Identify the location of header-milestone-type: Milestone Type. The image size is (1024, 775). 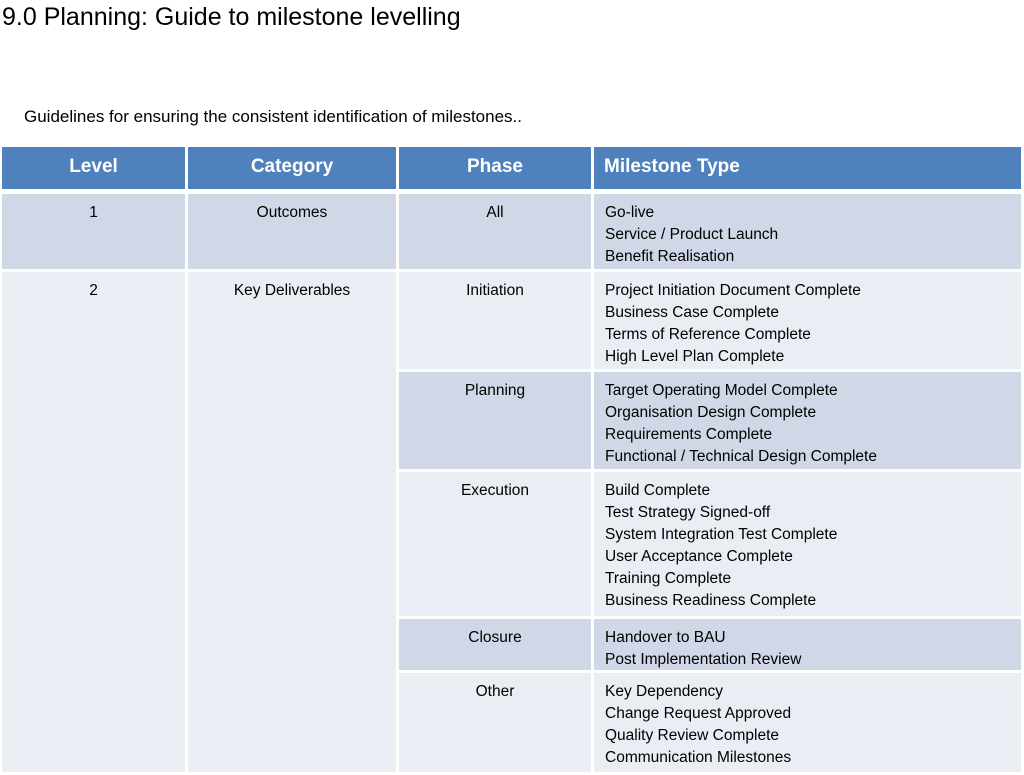
(807, 168).